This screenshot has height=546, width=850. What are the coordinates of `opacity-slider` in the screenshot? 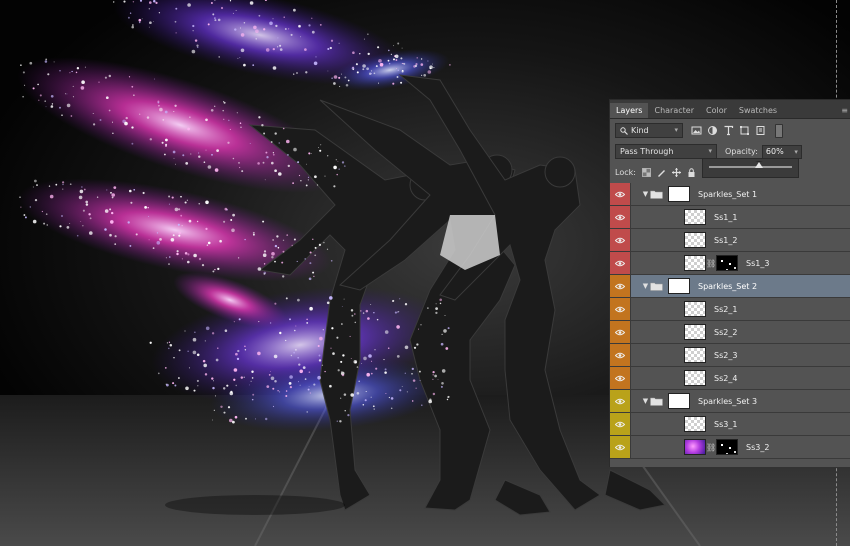 It's located at (750, 168).